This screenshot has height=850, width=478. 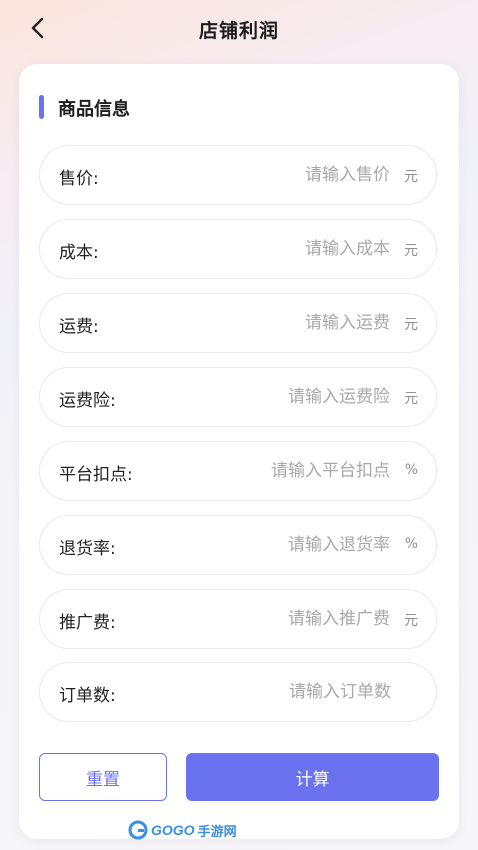 I want to click on platform-commission-unit: %, so click(x=411, y=470).